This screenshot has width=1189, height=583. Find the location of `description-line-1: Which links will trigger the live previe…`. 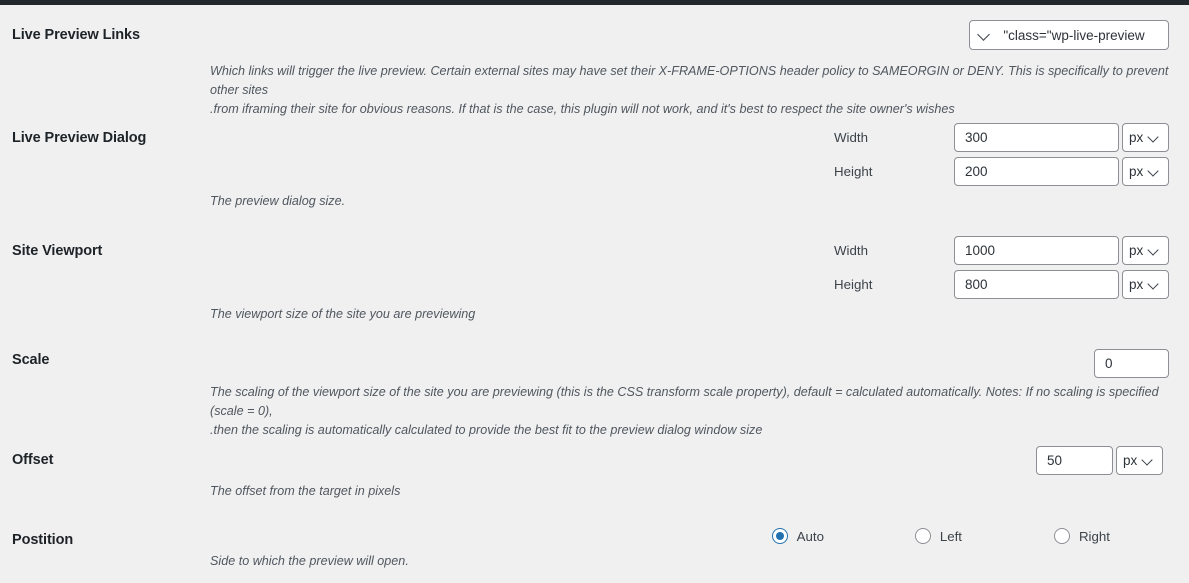

description-line-1: Which links will trigger the live previe… is located at coordinates (689, 80).